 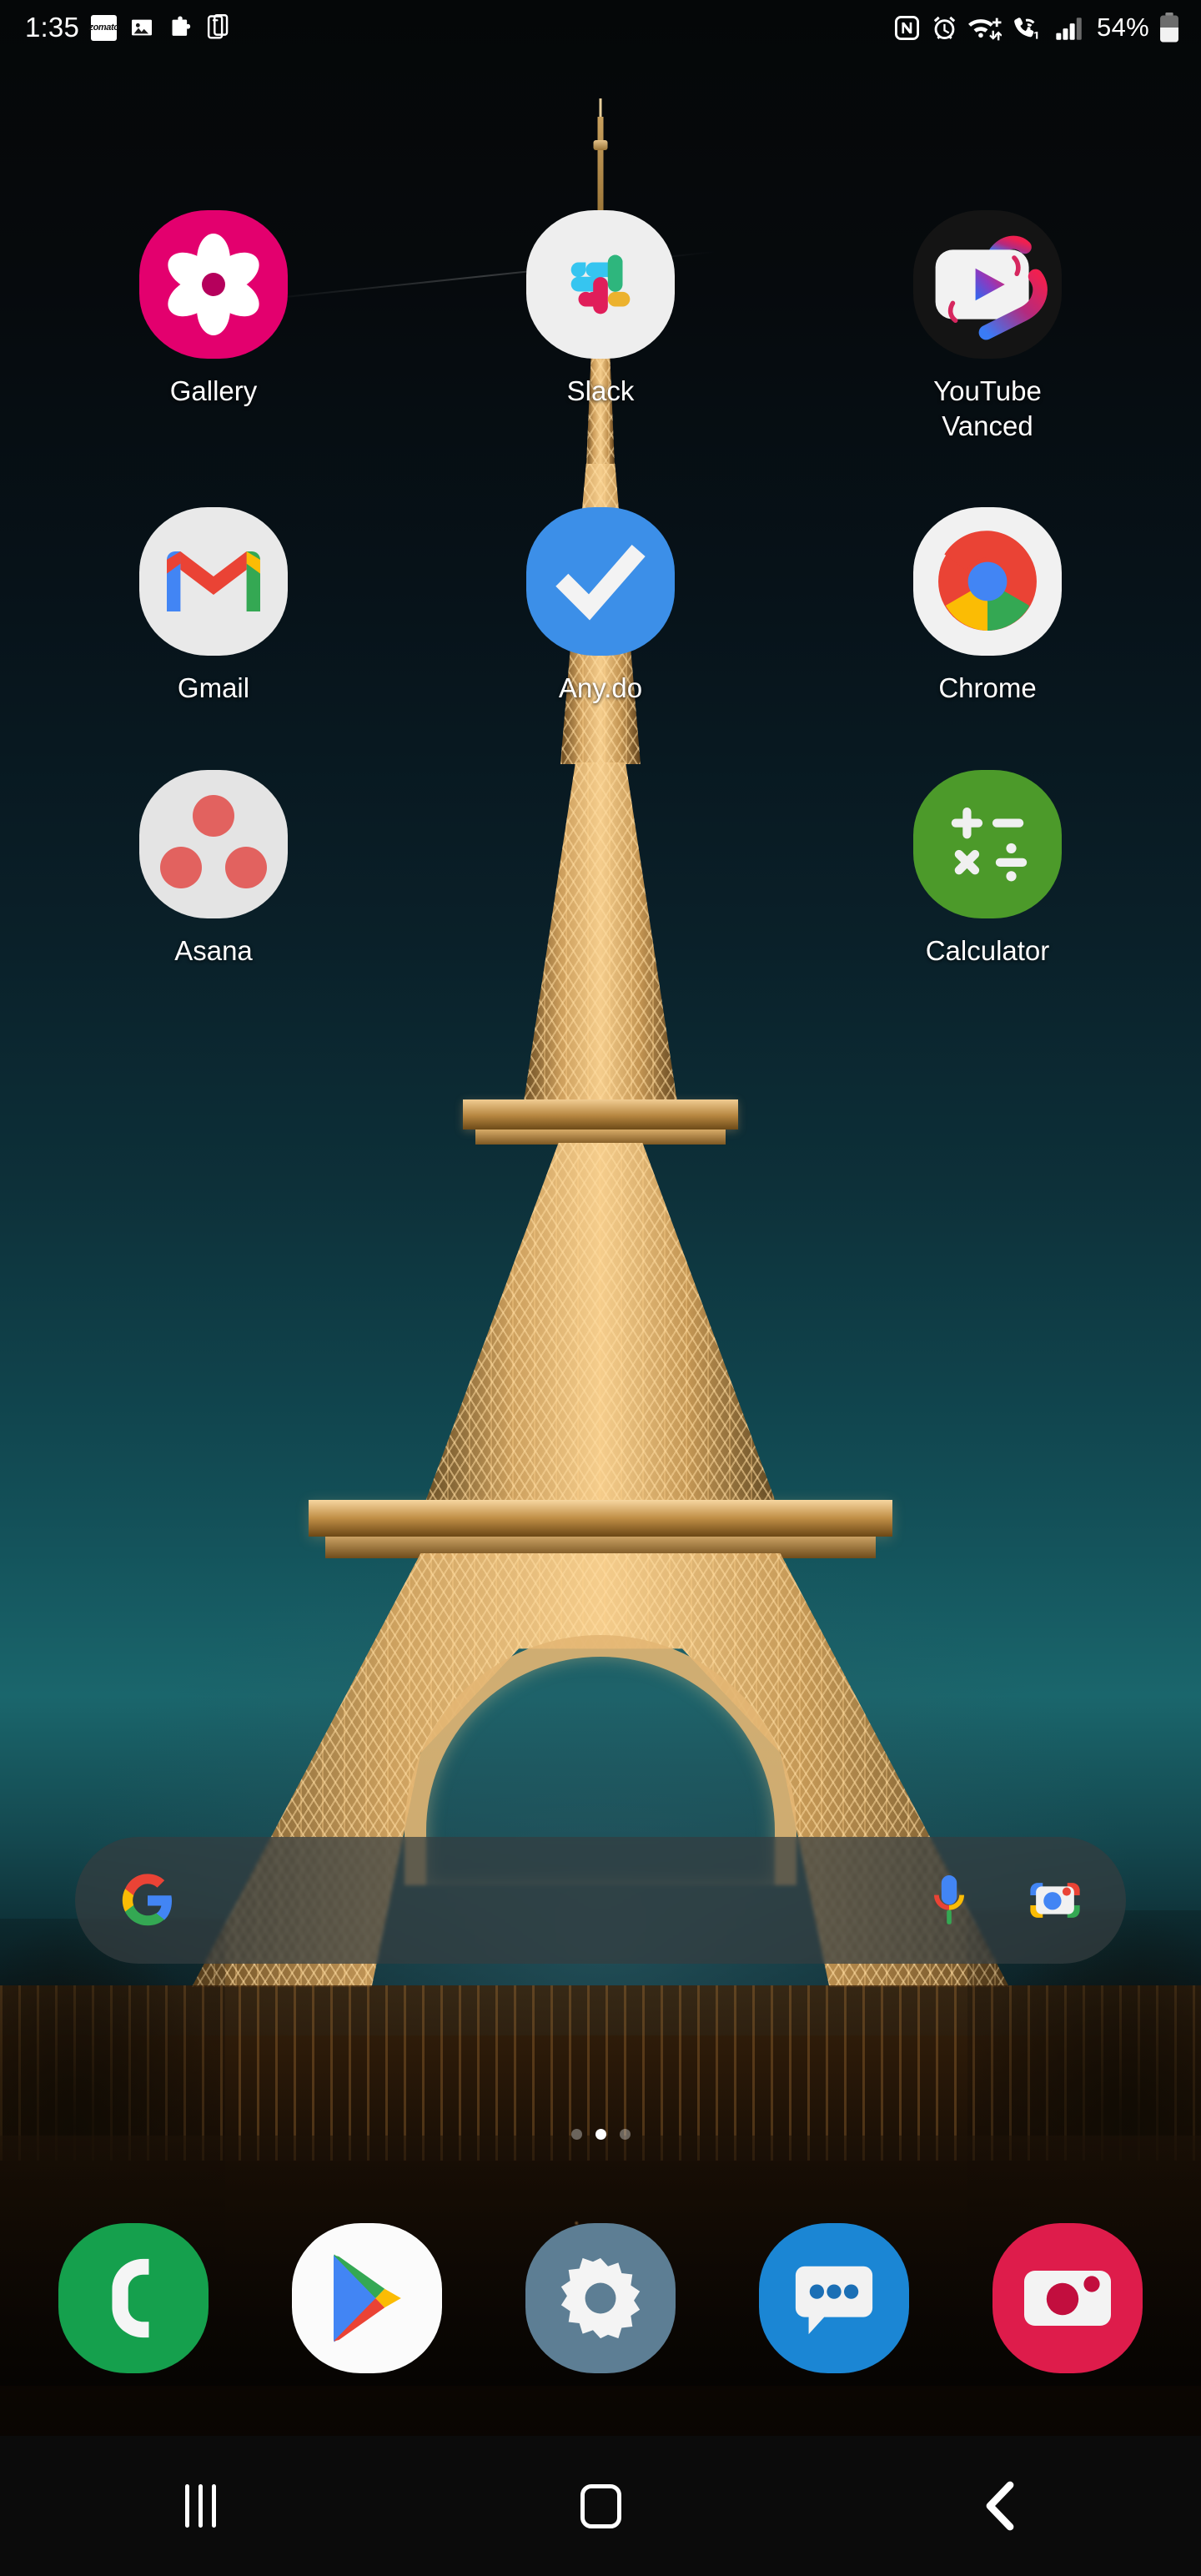 I want to click on youtube-vanced-icon, so click(x=988, y=284).